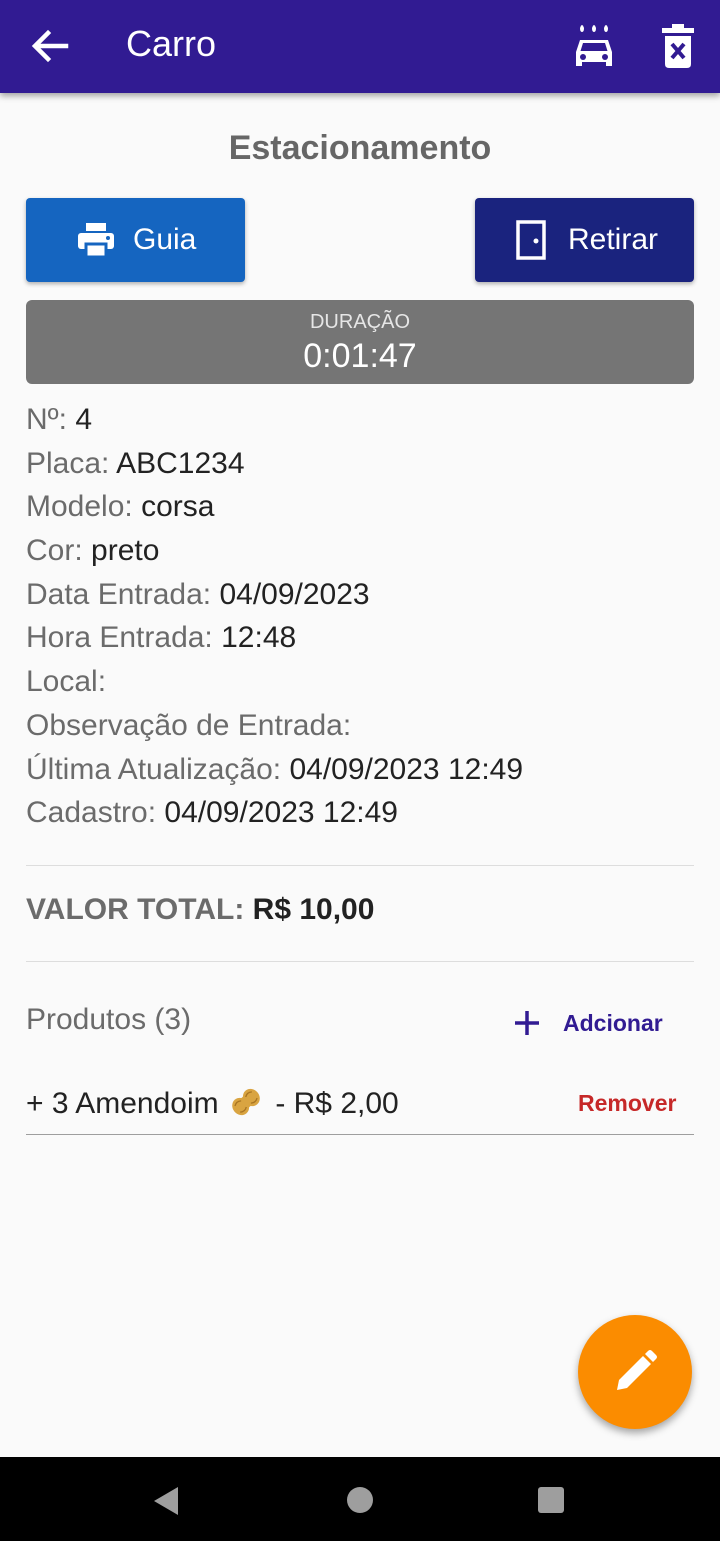 The height and width of the screenshot is (1541, 720). What do you see at coordinates (154, 769) in the screenshot?
I see `detail-label: Última Atualização:` at bounding box center [154, 769].